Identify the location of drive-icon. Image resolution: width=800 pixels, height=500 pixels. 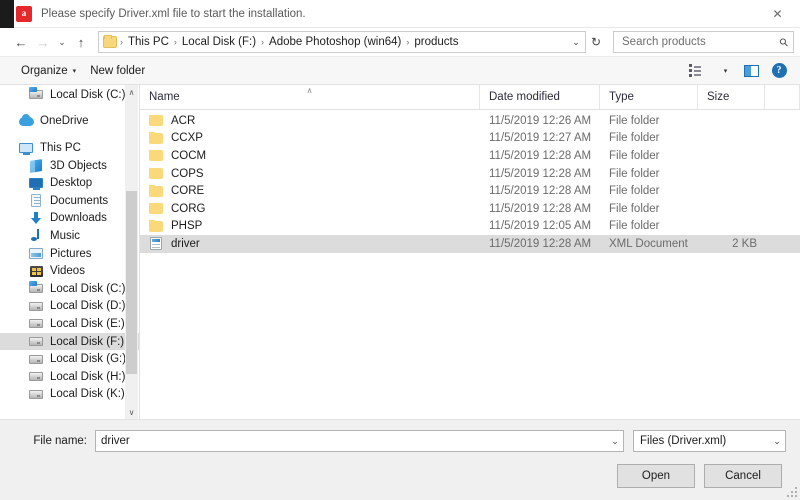
(36, 342).